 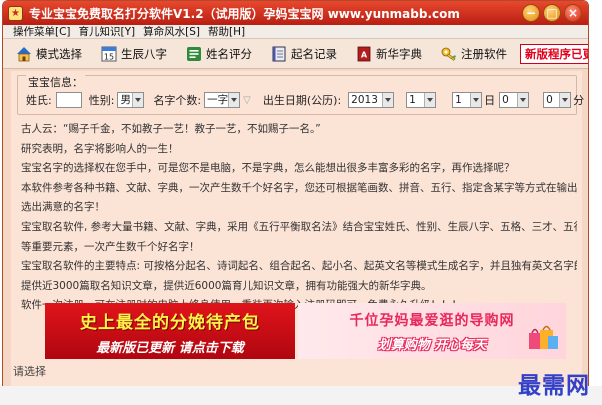 I want to click on day-select: 1, so click(x=467, y=100).